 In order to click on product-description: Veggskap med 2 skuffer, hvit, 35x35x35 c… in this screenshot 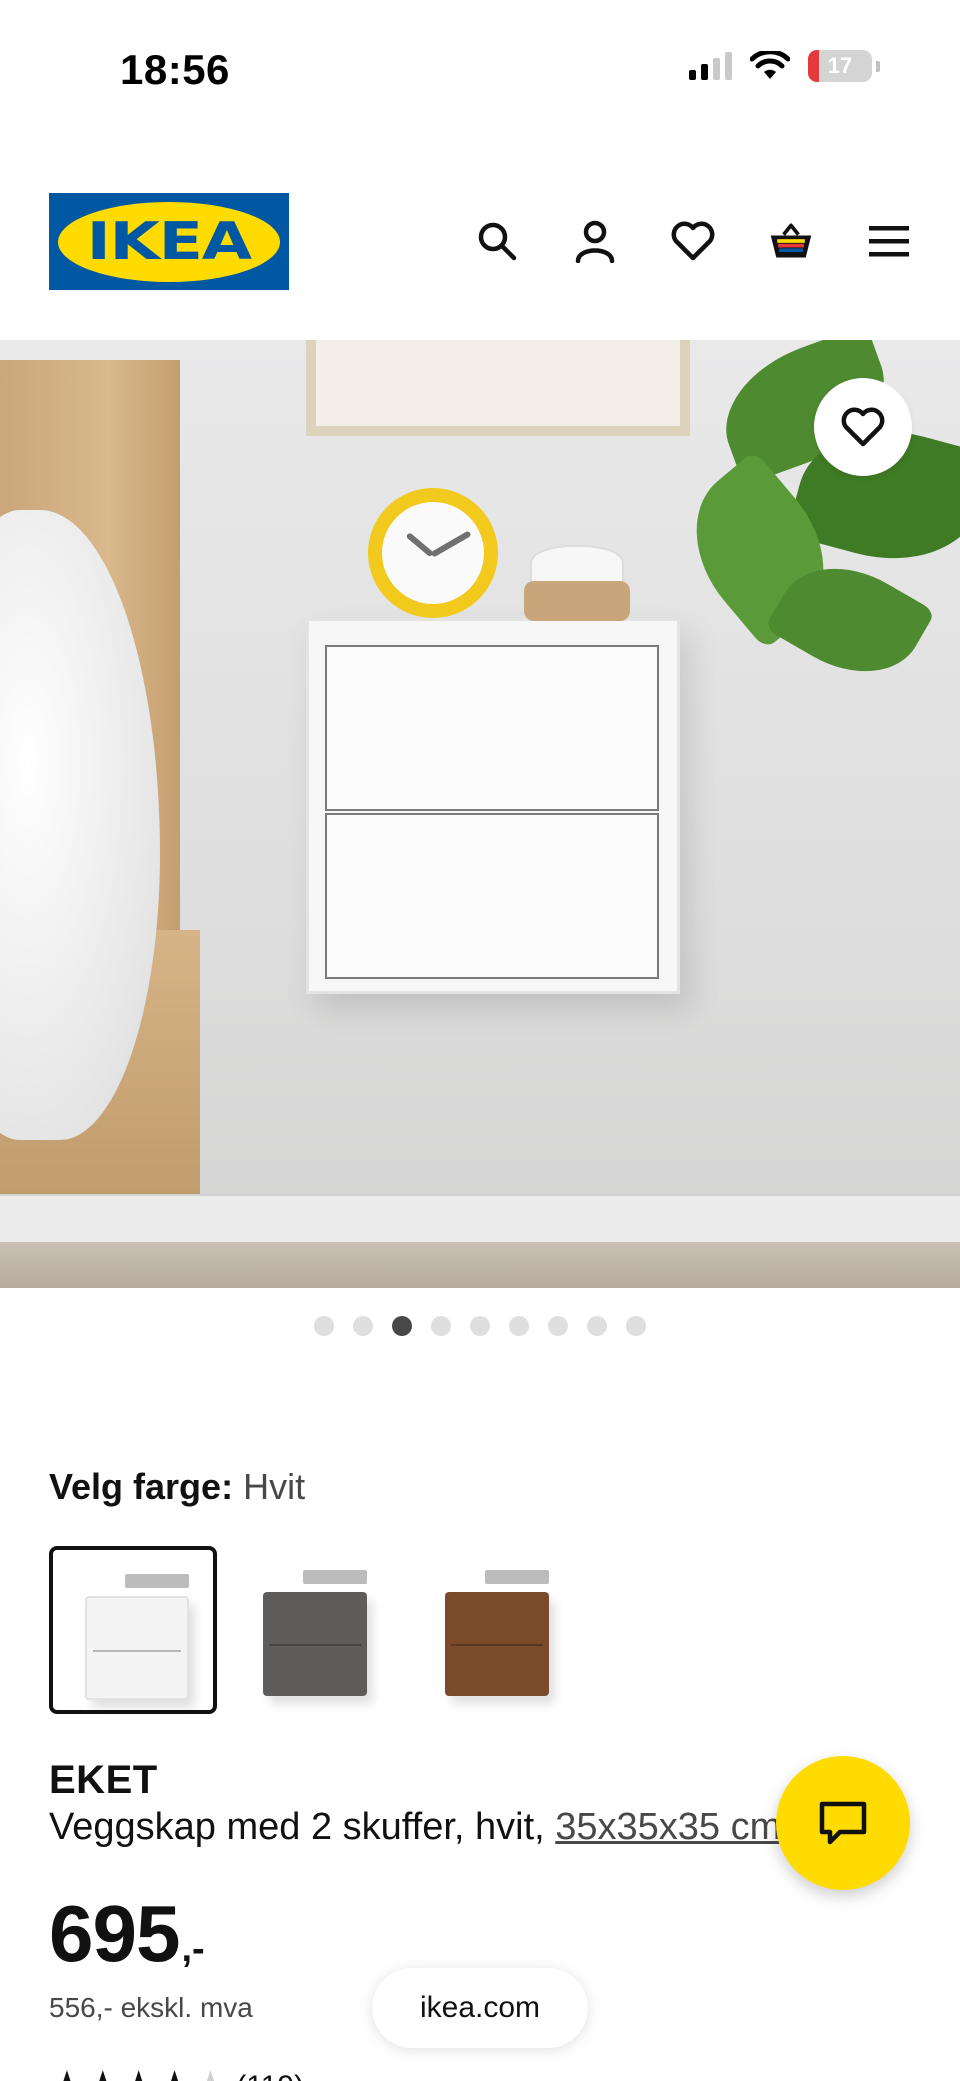, I will do `click(415, 1827)`.